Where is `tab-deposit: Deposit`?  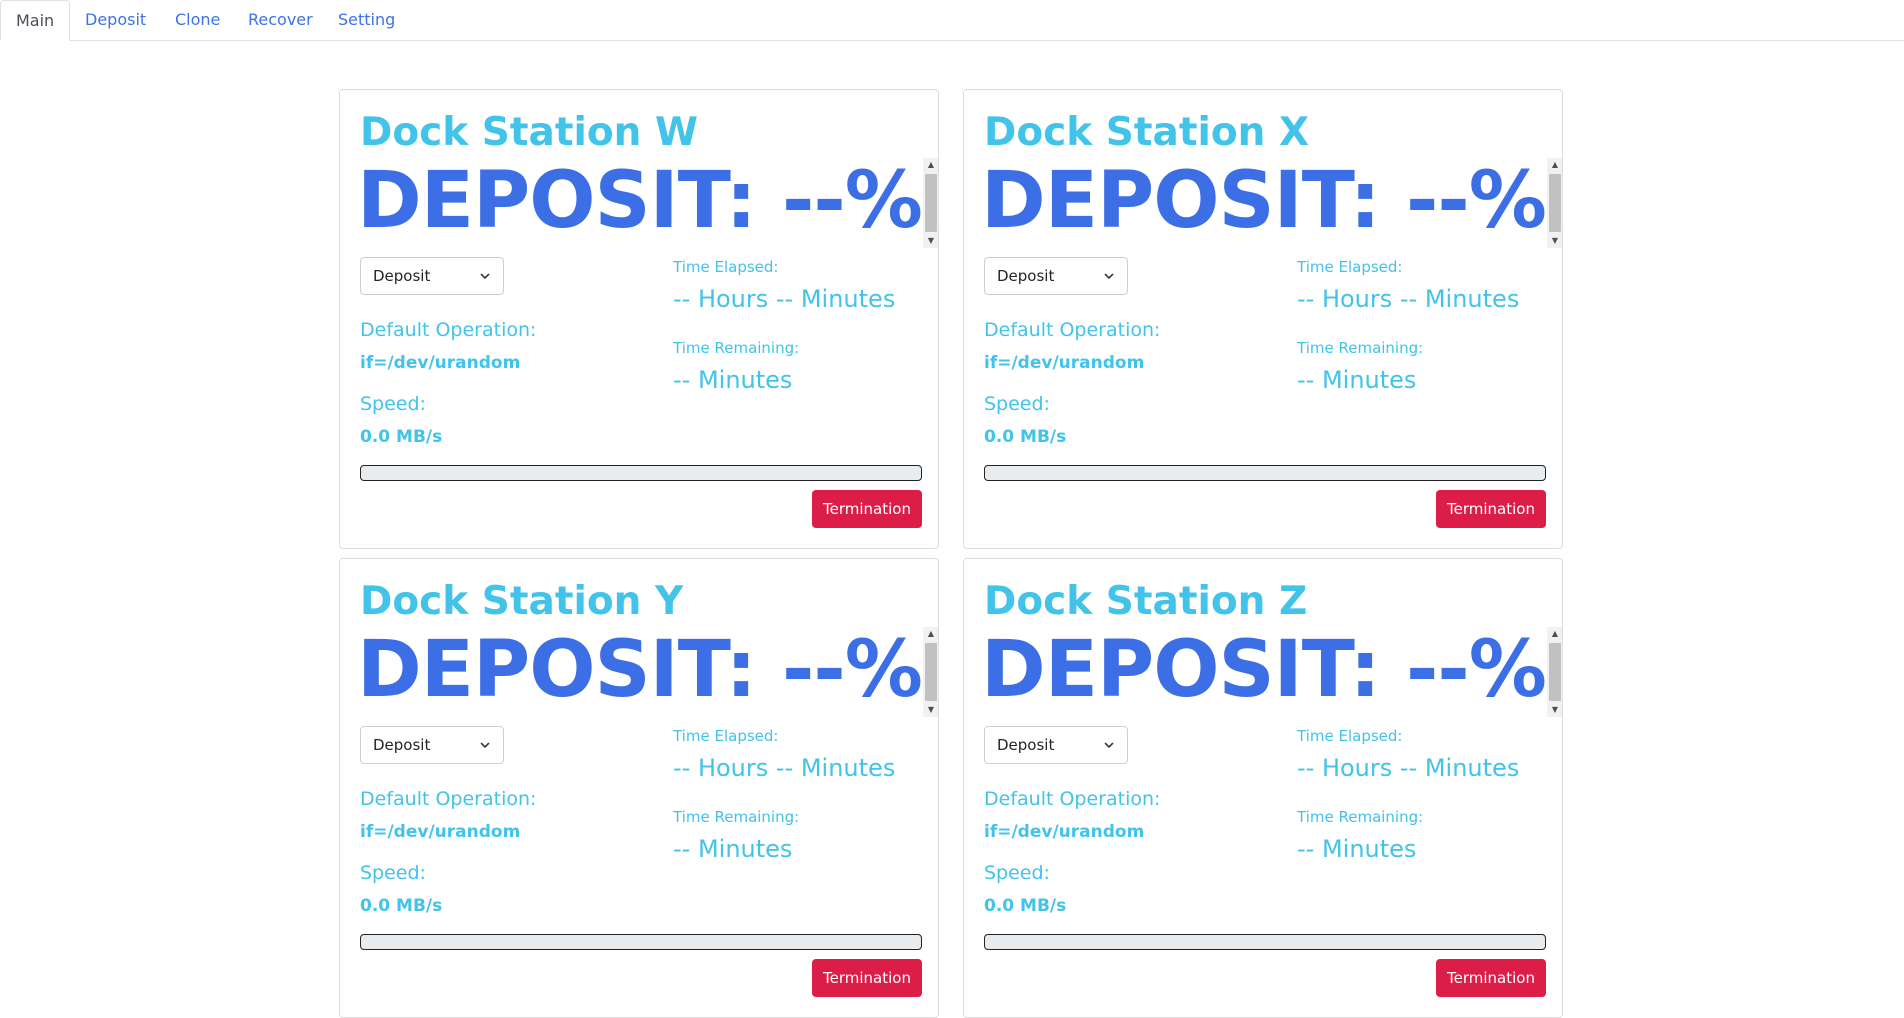 tab-deposit: Deposit is located at coordinates (115, 20).